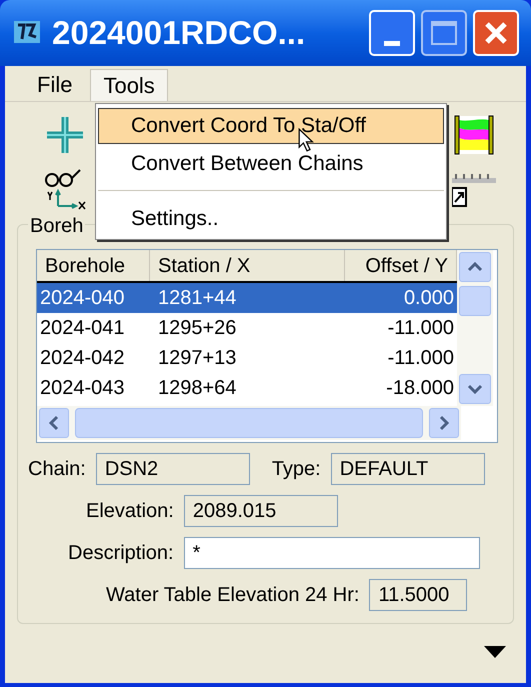 This screenshot has width=531, height=687. I want to click on text-field: DSN2, so click(173, 469).